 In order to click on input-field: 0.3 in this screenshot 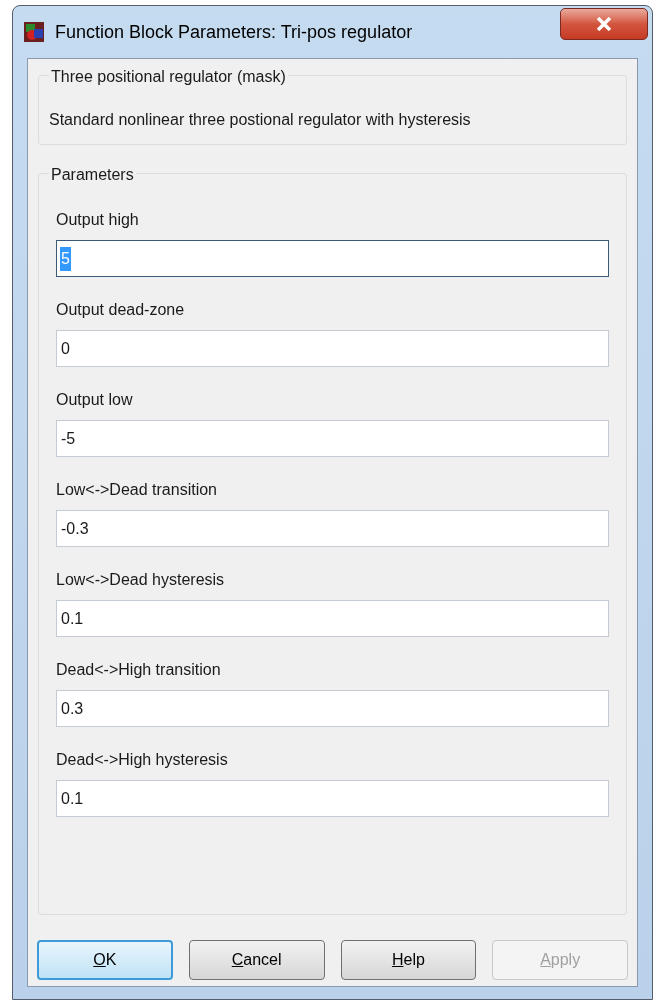, I will do `click(332, 708)`.